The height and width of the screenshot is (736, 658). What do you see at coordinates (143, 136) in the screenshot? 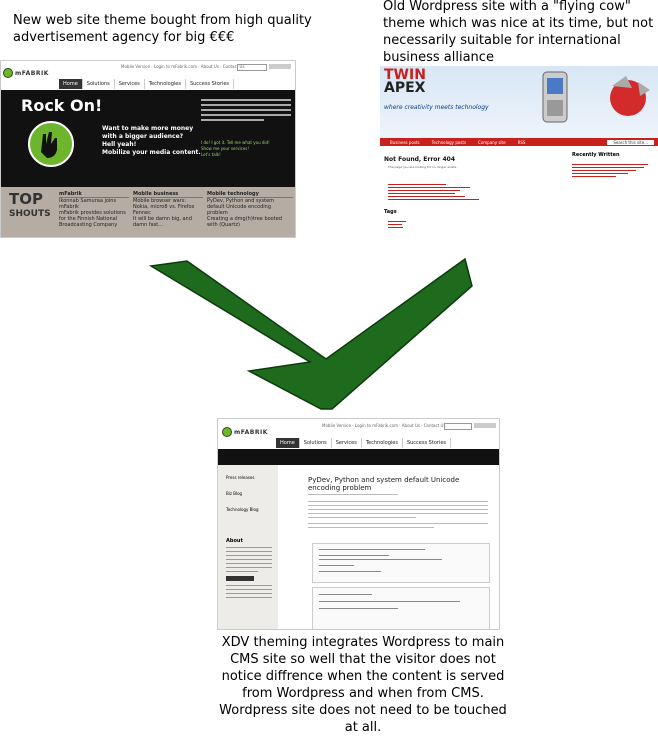
I see `hero-line: with a bigger audience?` at bounding box center [143, 136].